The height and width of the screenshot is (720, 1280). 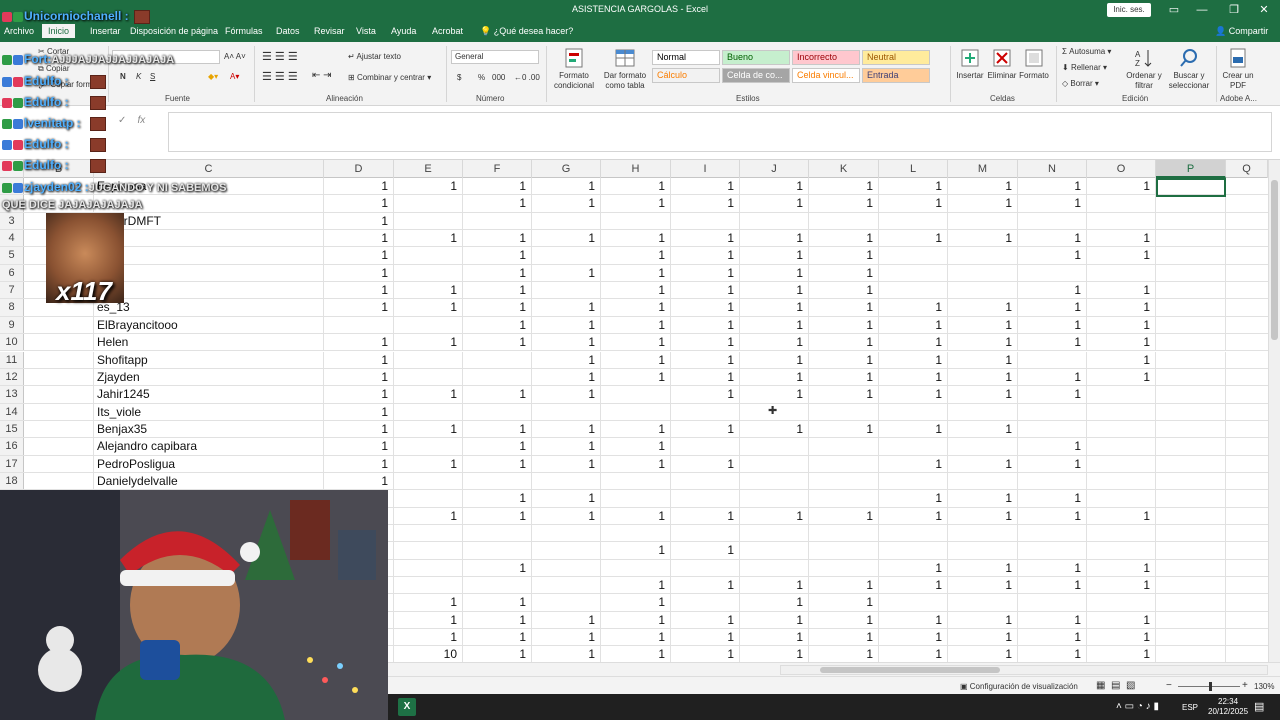 What do you see at coordinates (566, 568) in the screenshot?
I see `cell-g` at bounding box center [566, 568].